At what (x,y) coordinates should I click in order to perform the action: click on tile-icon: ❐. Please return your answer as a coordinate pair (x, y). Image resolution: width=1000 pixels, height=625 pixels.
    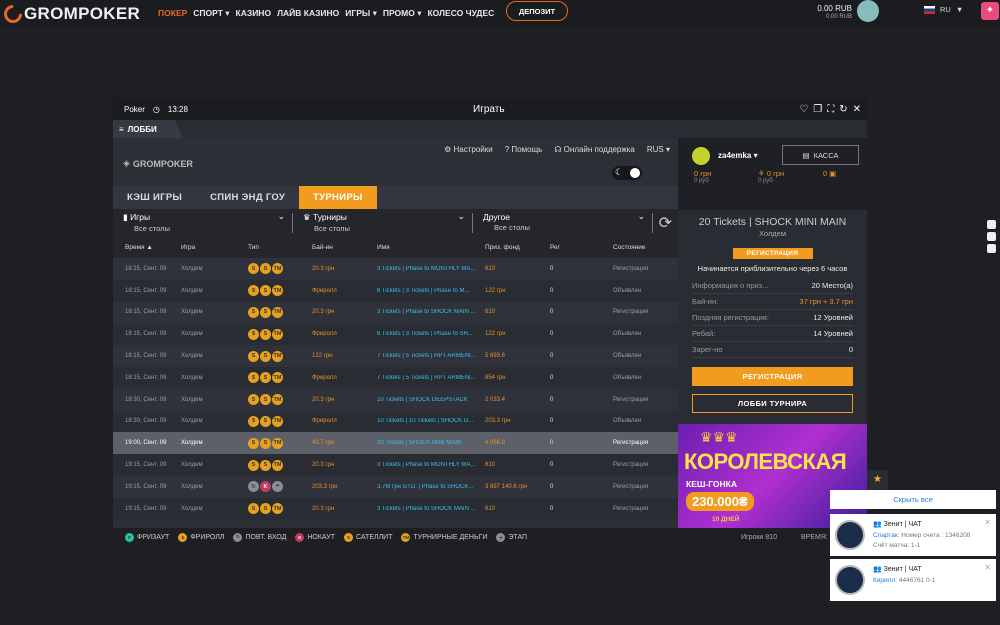
    Looking at the image, I should click on (817, 109).